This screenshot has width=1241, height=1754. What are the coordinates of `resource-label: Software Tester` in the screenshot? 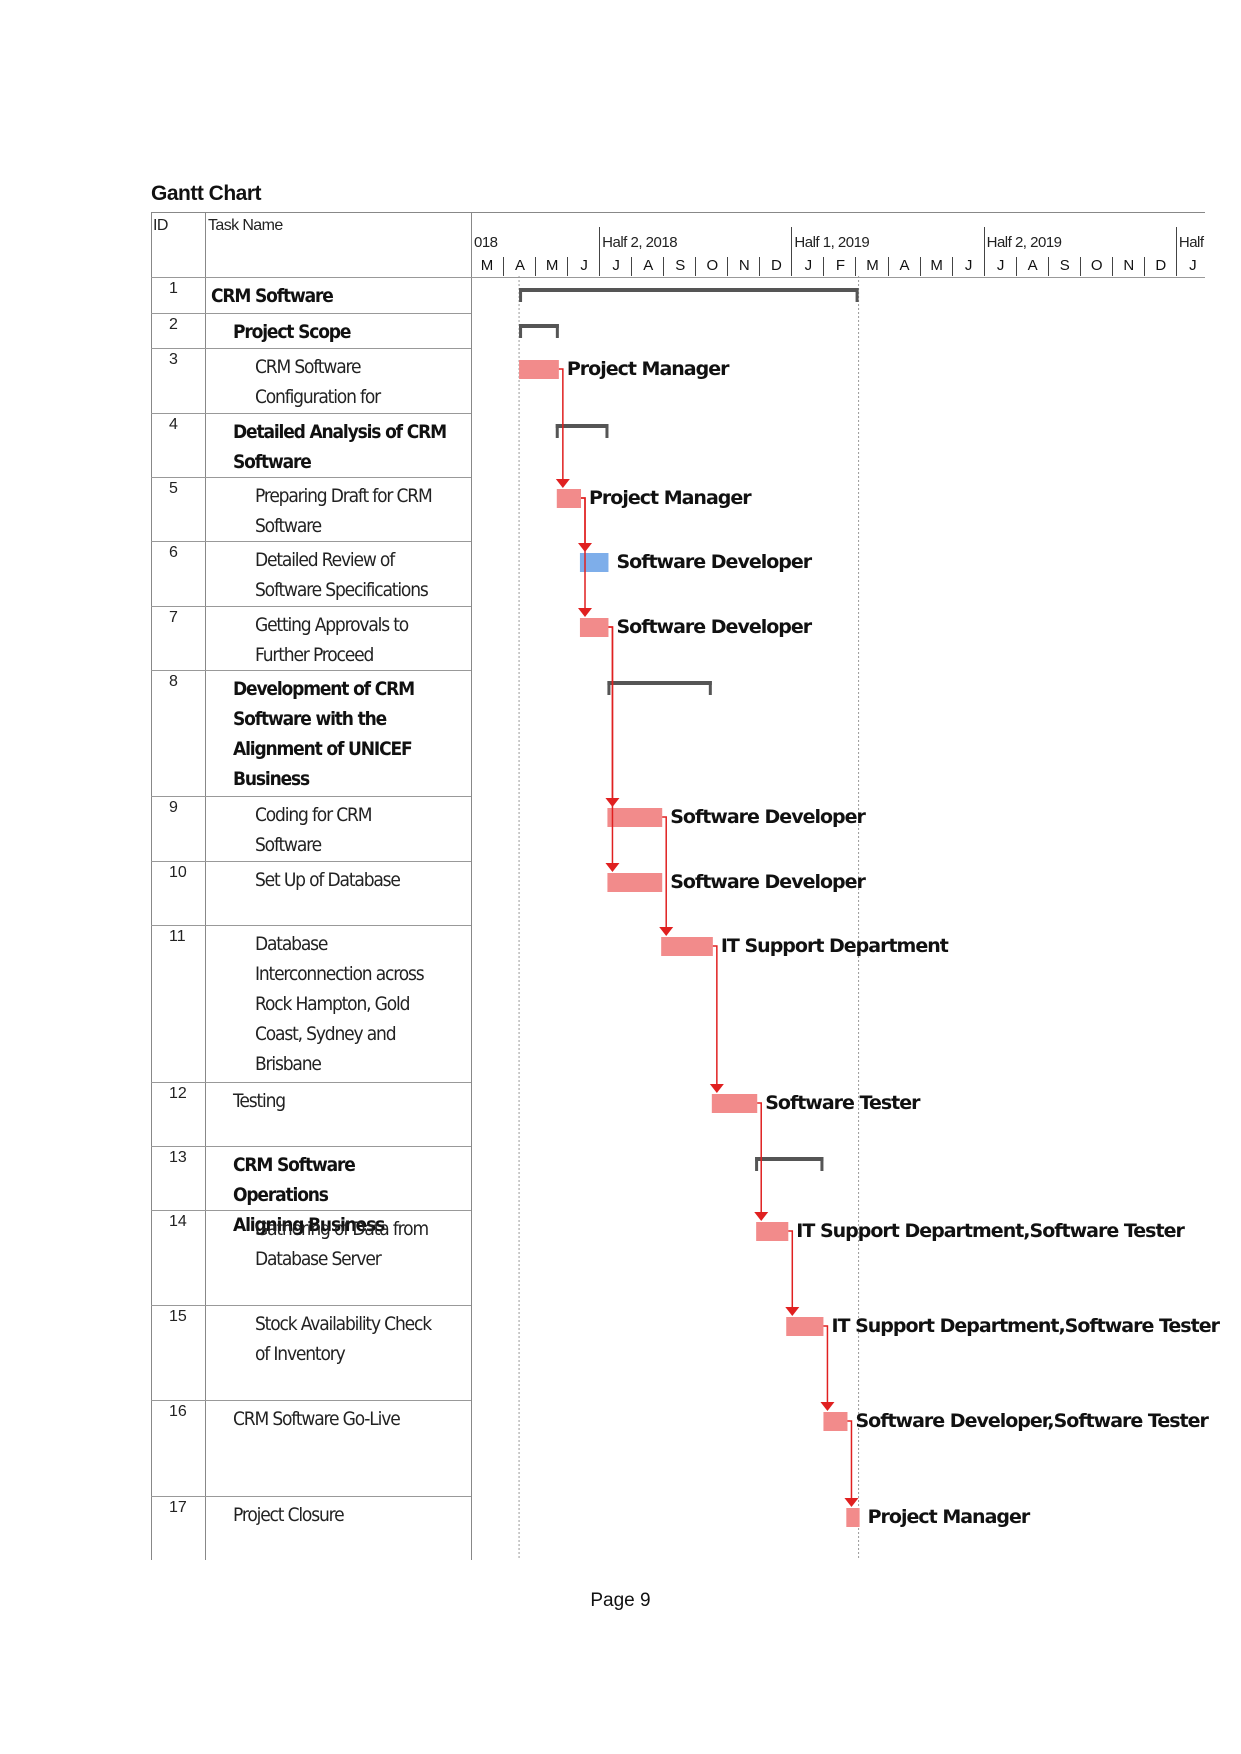 It's located at (843, 1103).